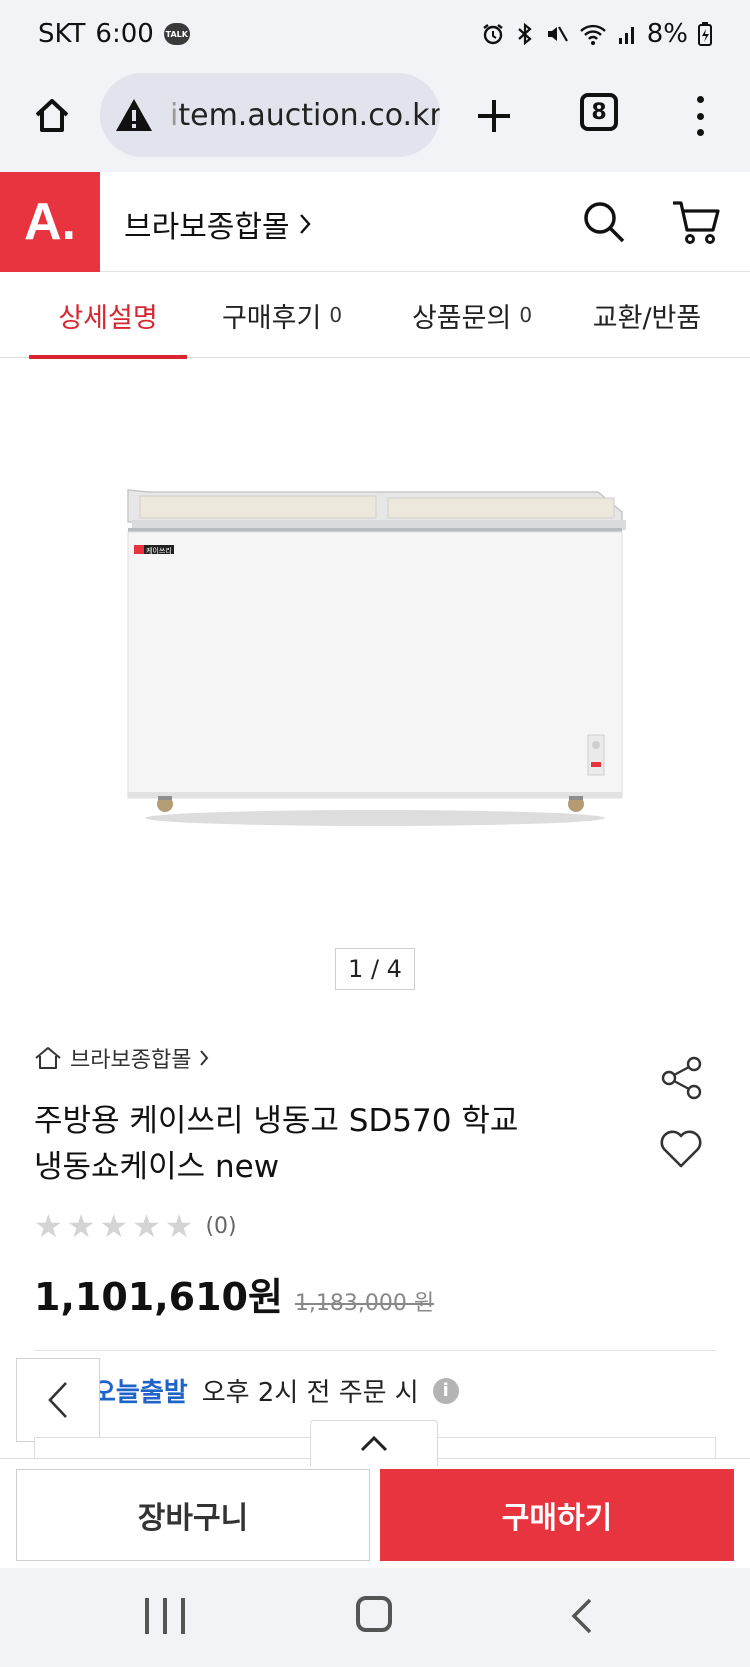  What do you see at coordinates (599, 112) in the screenshot?
I see `tab-switcher-button: 8` at bounding box center [599, 112].